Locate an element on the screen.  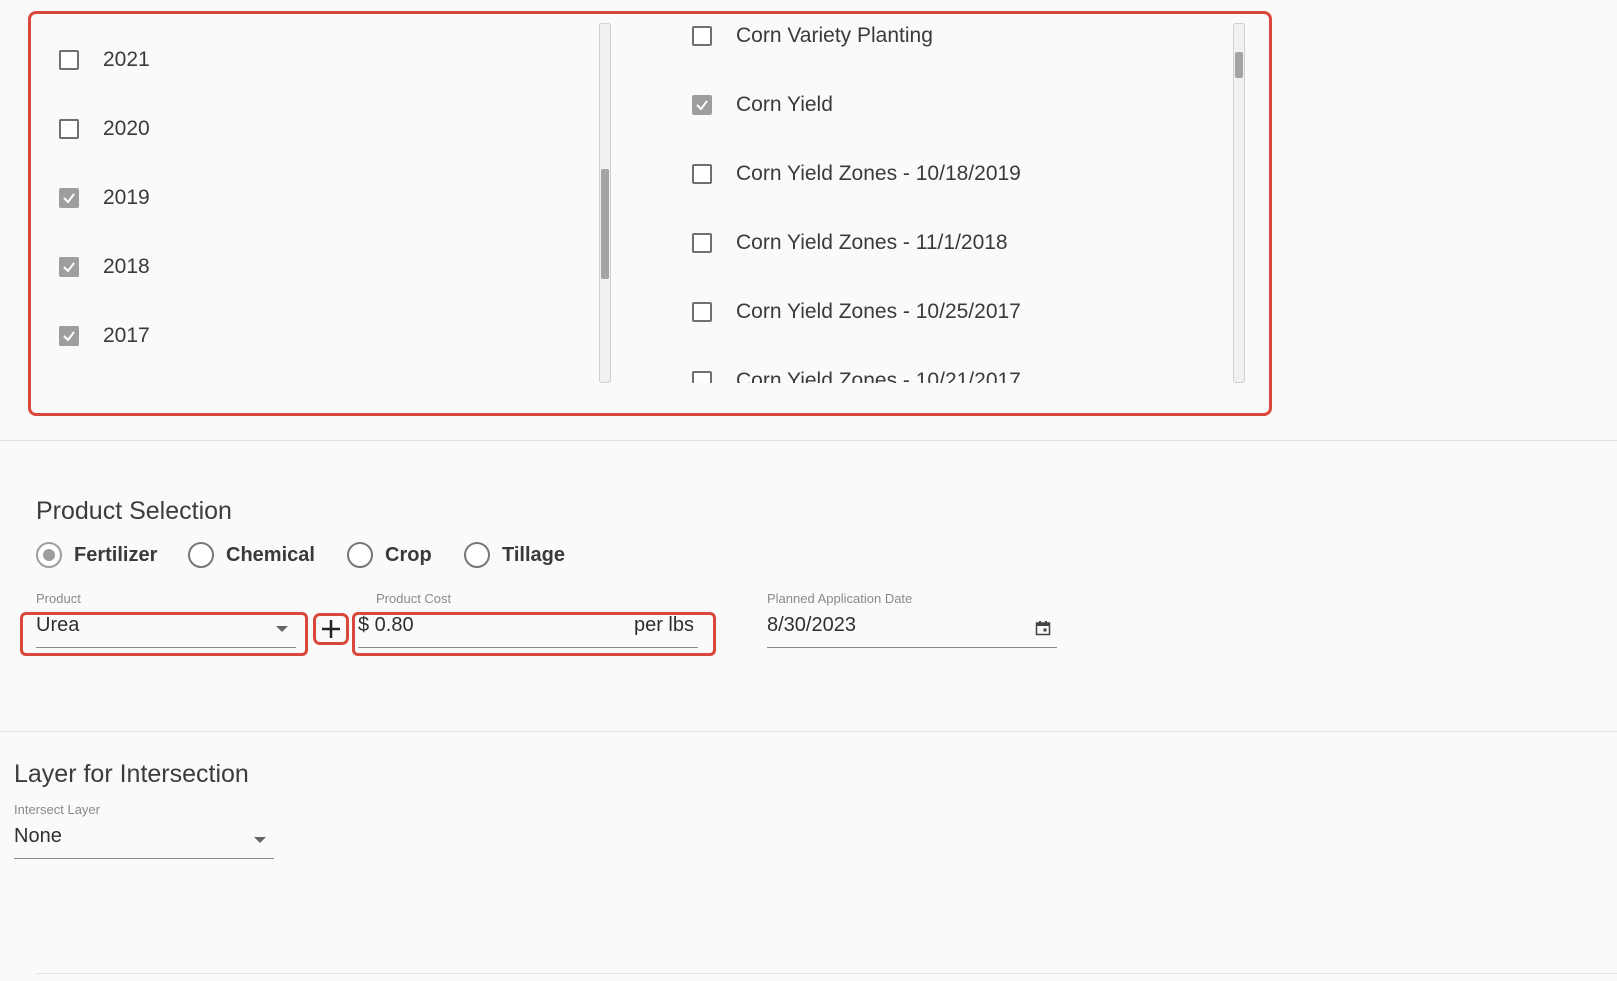
layer-label: Corn Yield Zones - 11/1/2018 is located at coordinates (872, 242).